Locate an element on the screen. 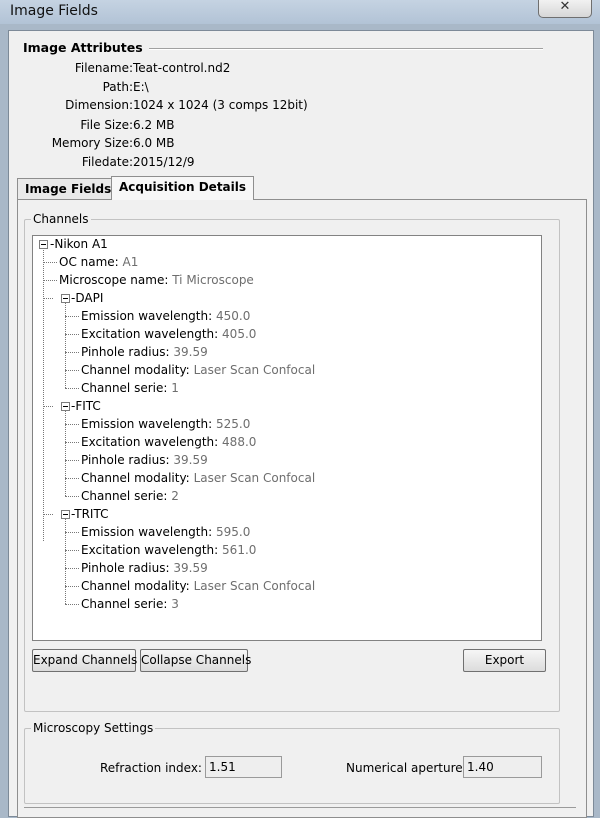 The image size is (600, 818). prop-value: 595.0 is located at coordinates (233, 532).